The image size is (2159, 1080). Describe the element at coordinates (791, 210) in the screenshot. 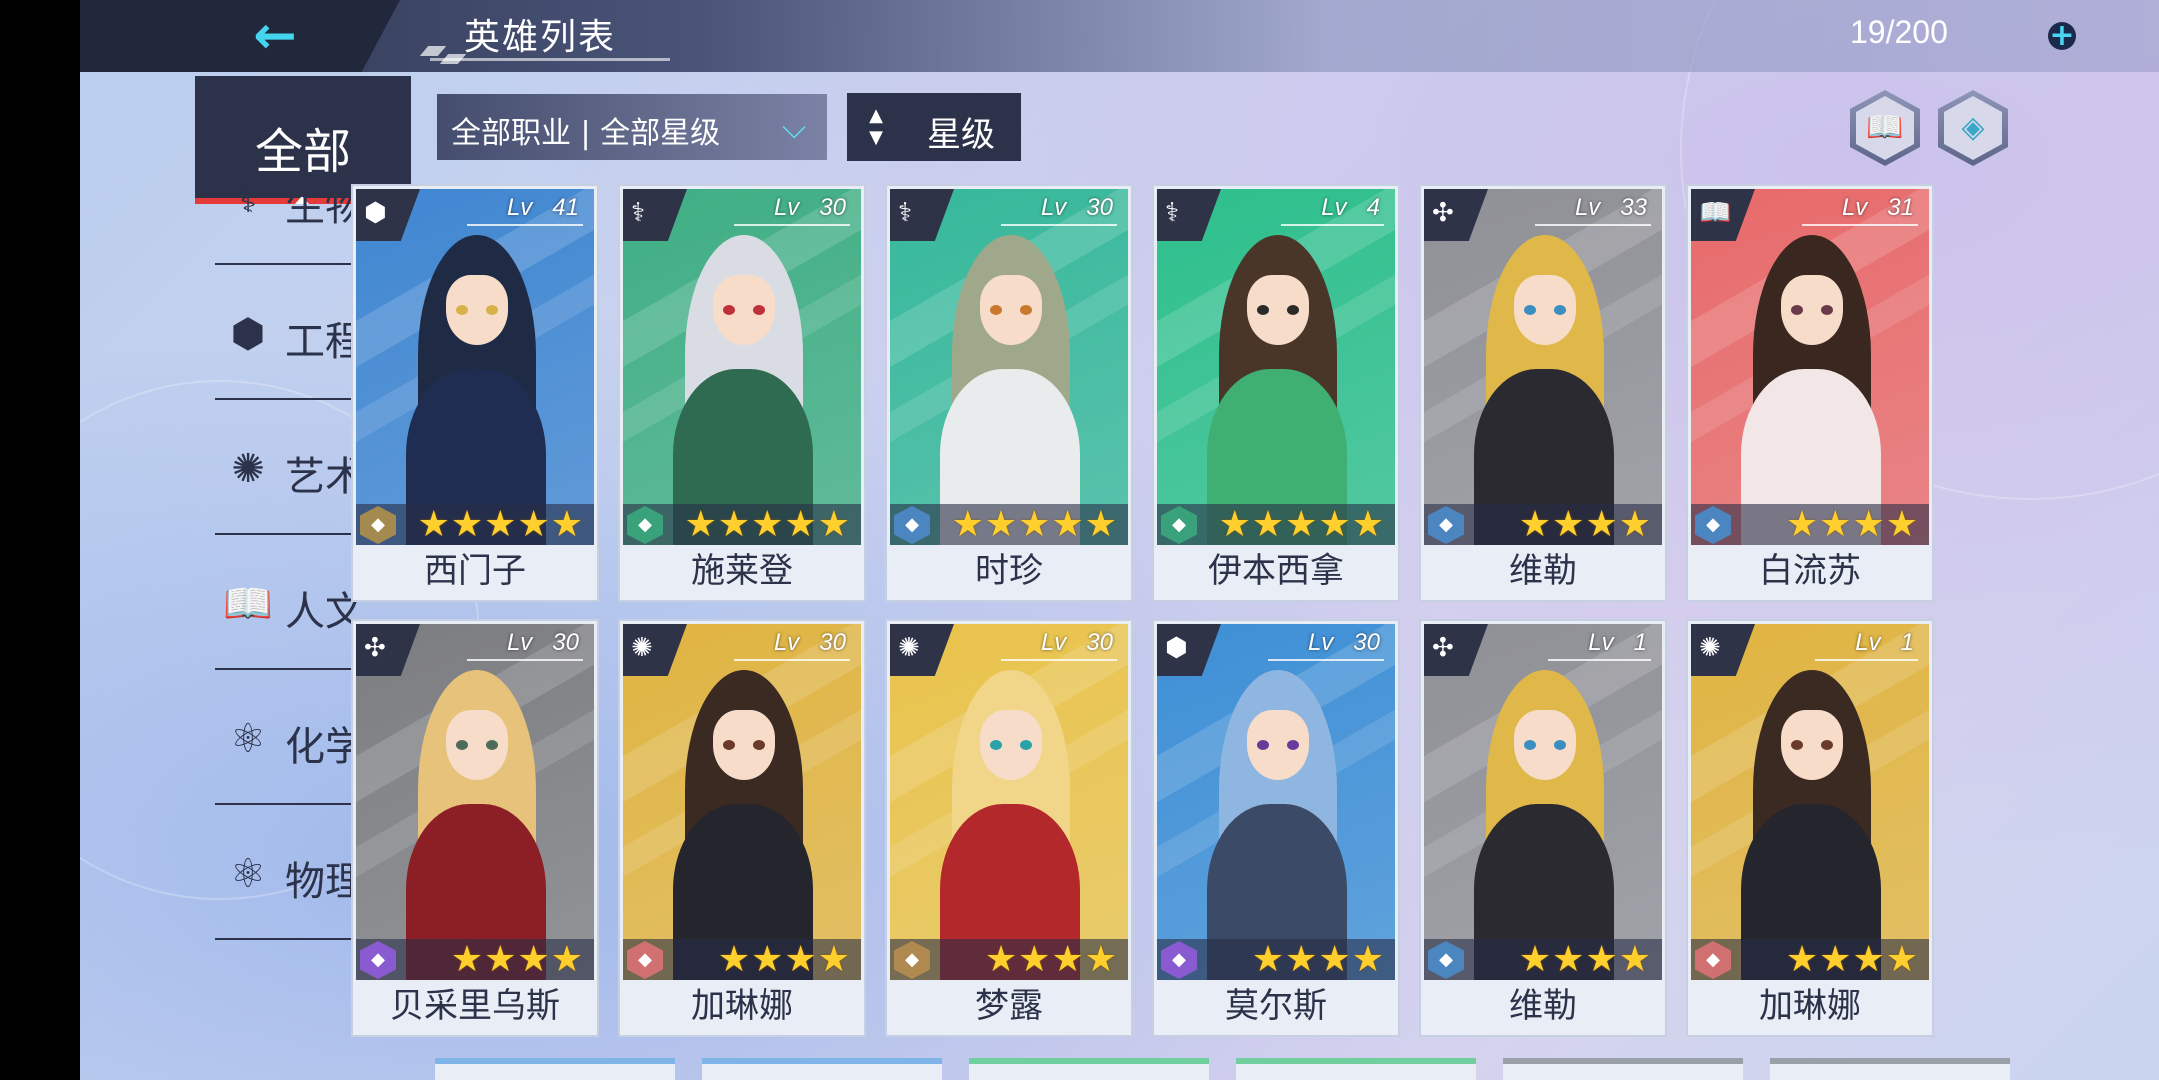

I see `level-label: Lv 30` at that location.